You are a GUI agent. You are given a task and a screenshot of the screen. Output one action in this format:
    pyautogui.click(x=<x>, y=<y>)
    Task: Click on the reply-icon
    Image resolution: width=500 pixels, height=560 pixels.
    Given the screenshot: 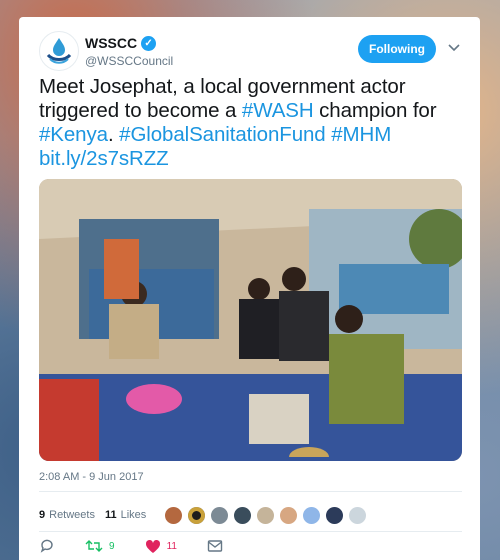 What is the action you would take?
    pyautogui.click(x=46, y=546)
    